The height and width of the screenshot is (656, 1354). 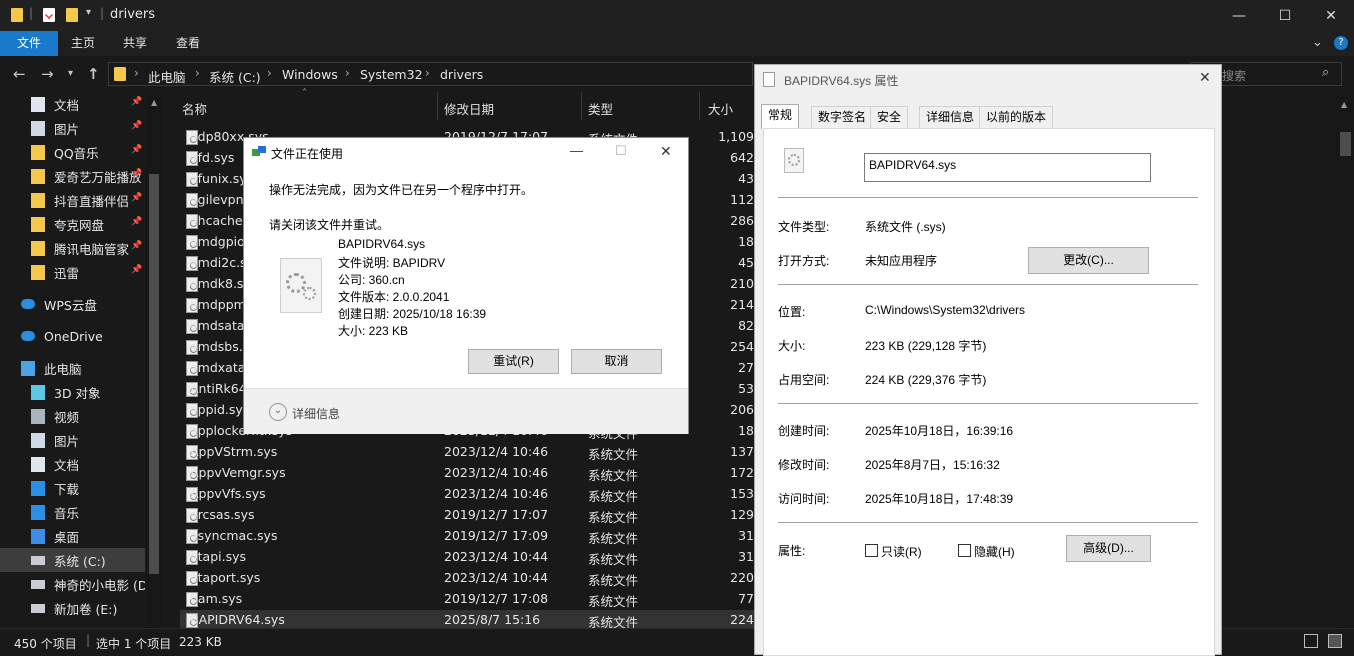 What do you see at coordinates (316, 413) in the screenshot?
I see `more-details-link: 详细信息` at bounding box center [316, 413].